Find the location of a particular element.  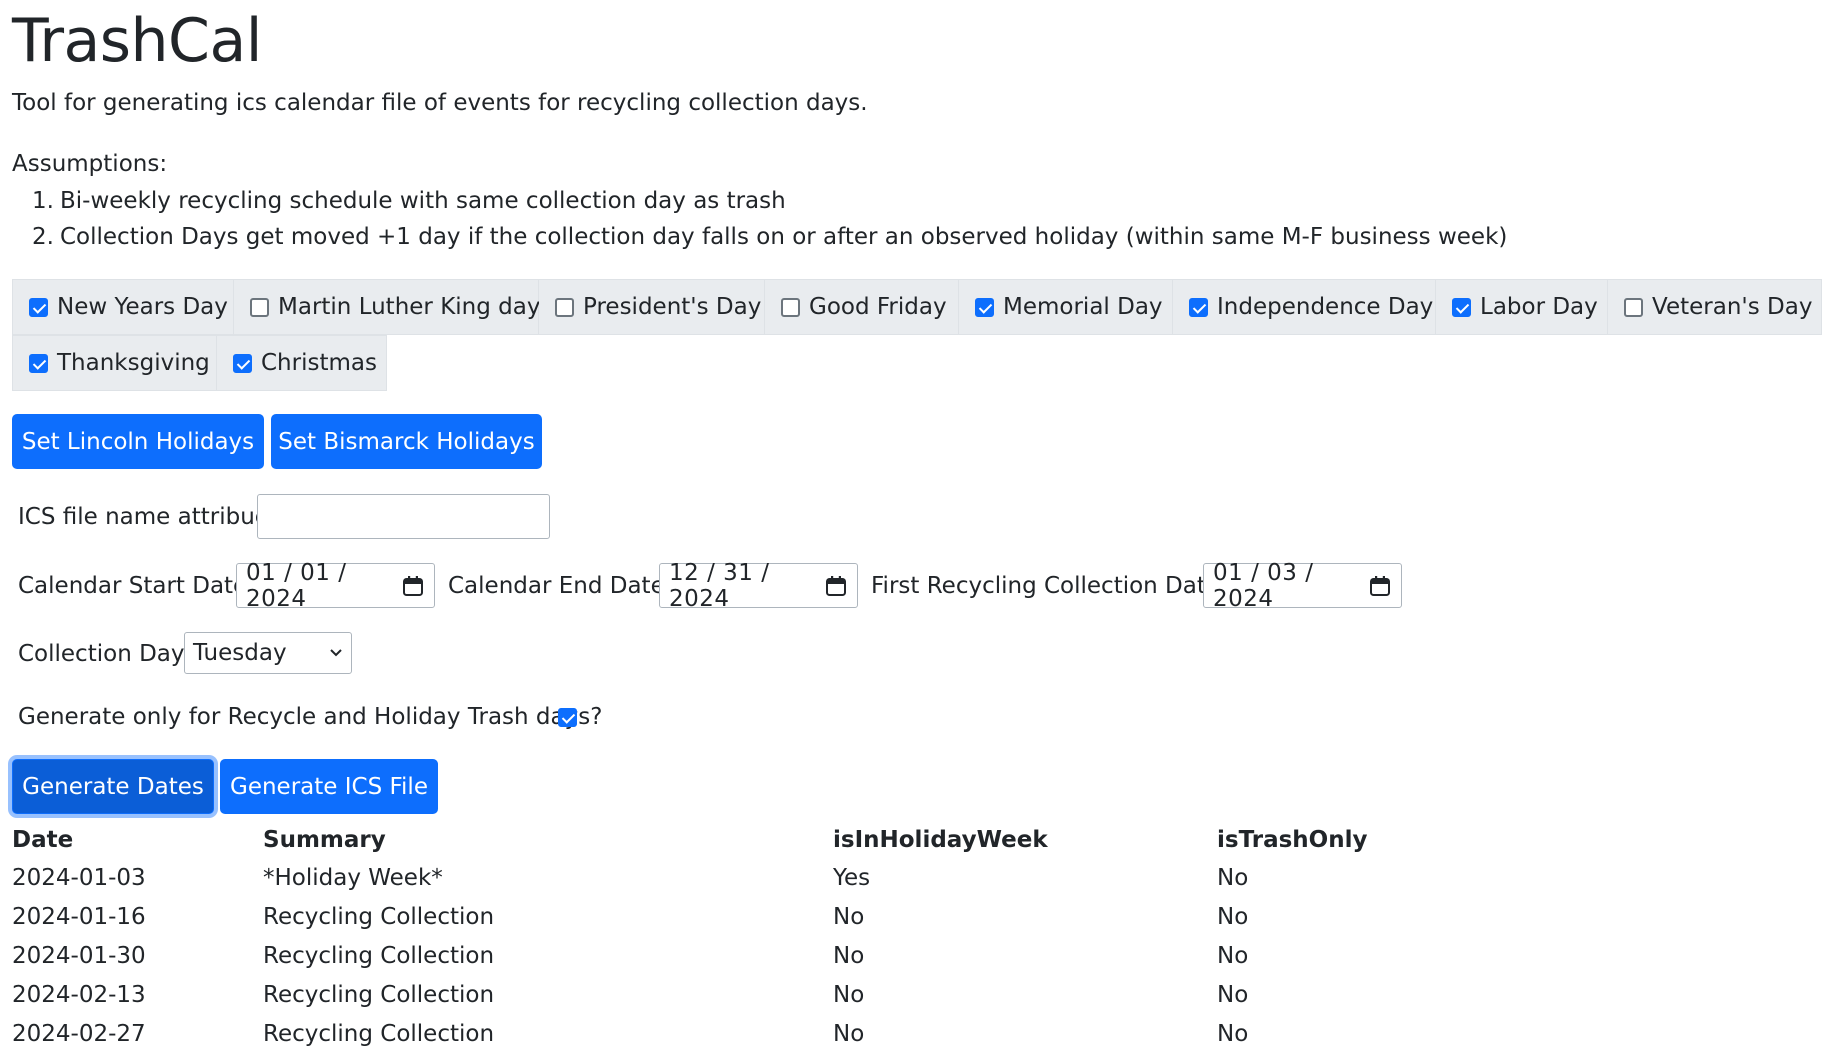

cell-date: 2024-02-13 is located at coordinates (79, 994).